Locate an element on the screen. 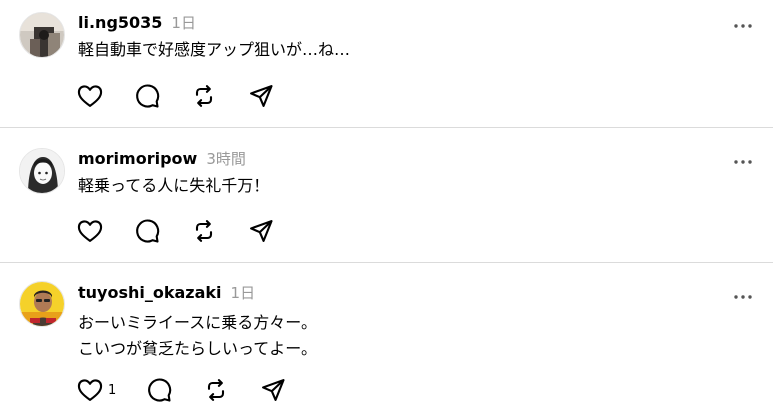  post-text-line: こいつが貧乏たらしいってよー。 is located at coordinates (198, 348).